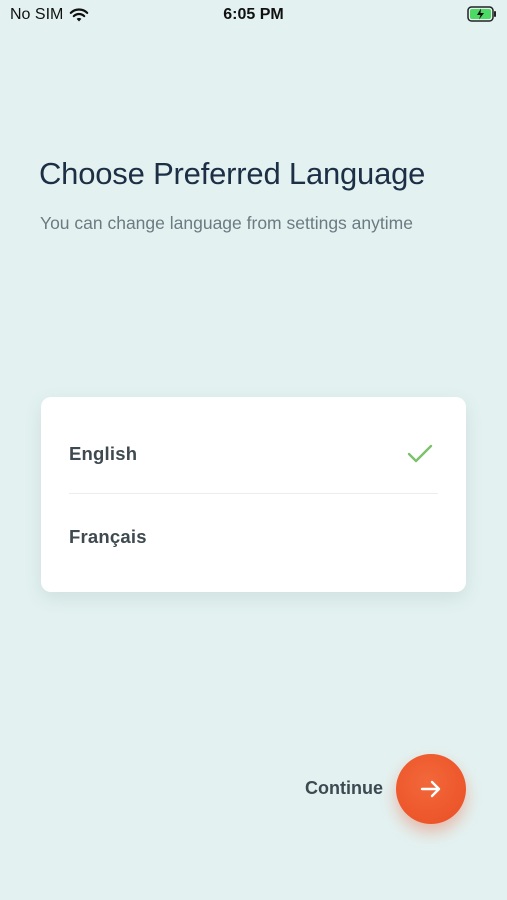 This screenshot has height=900, width=507. What do you see at coordinates (103, 453) in the screenshot?
I see `language-label: English` at bounding box center [103, 453].